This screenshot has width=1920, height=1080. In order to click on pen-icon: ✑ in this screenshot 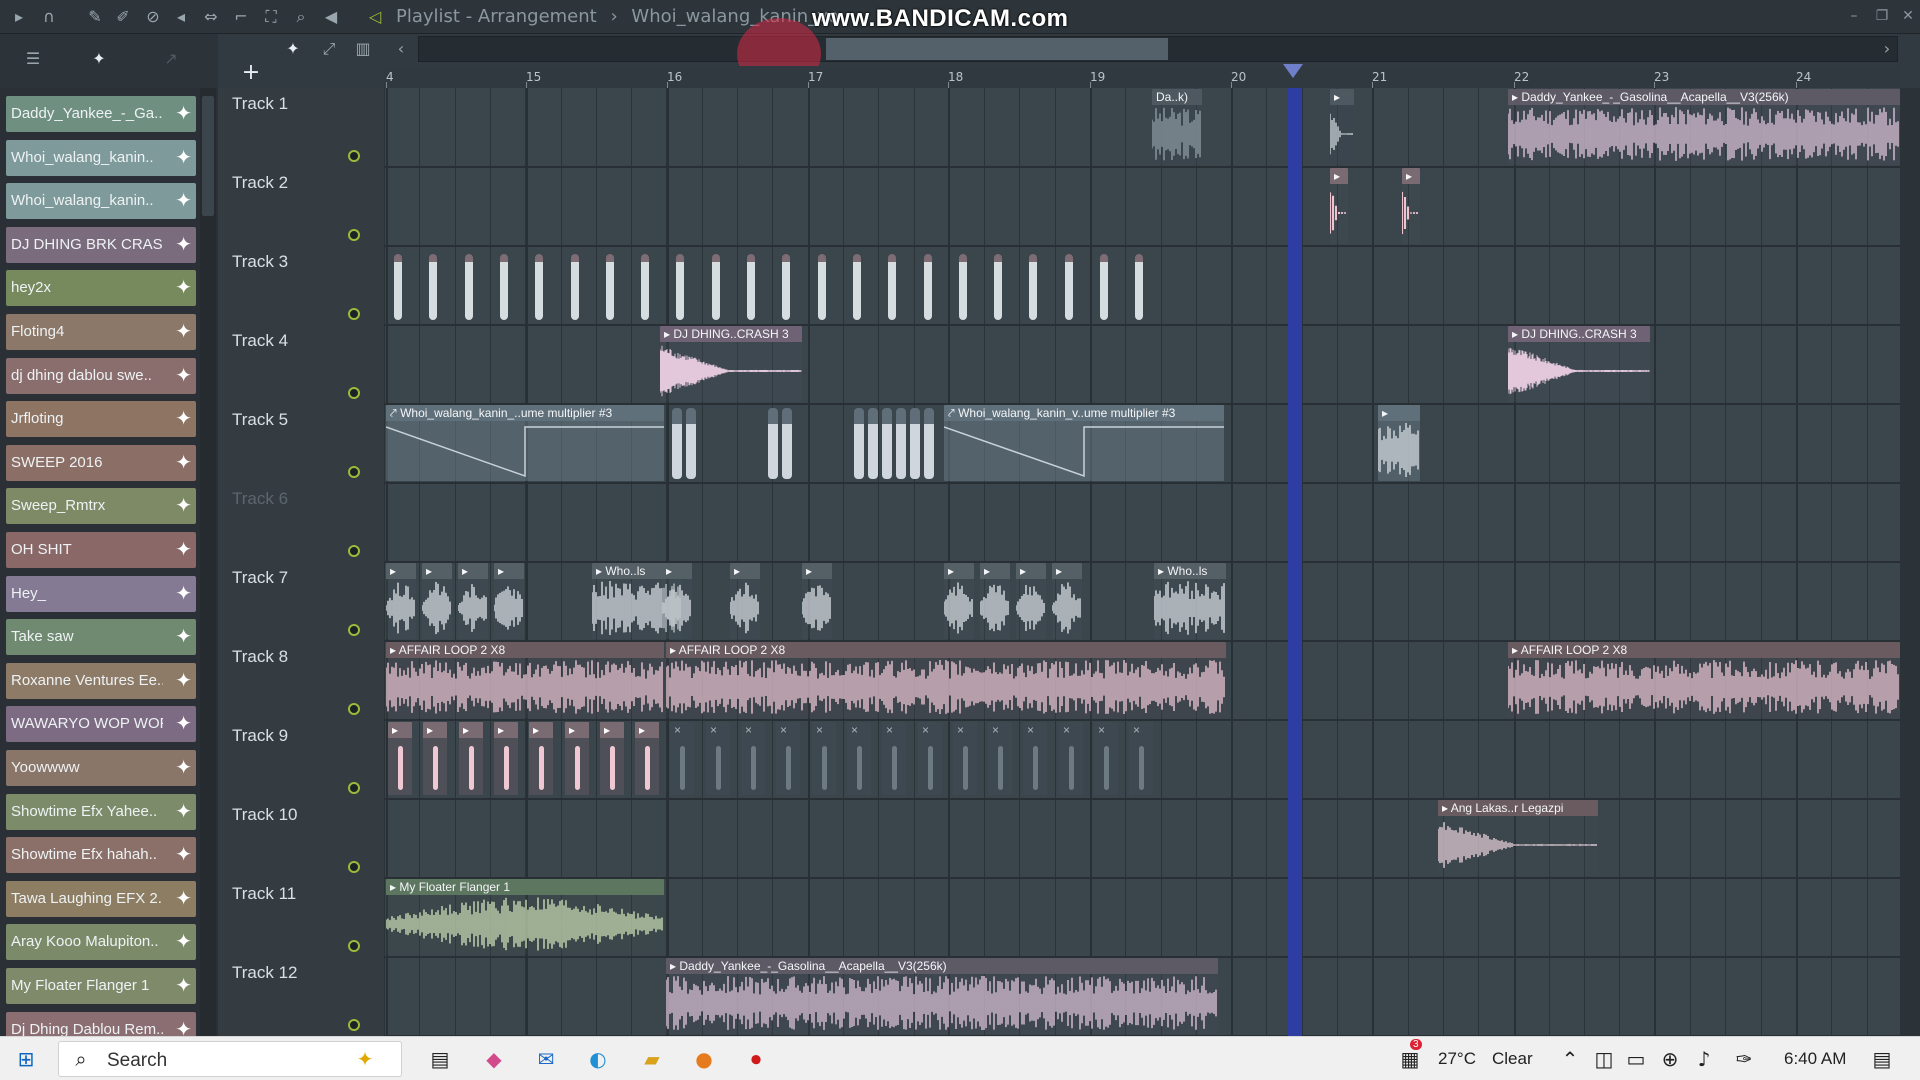, I will do `click(1744, 1059)`.